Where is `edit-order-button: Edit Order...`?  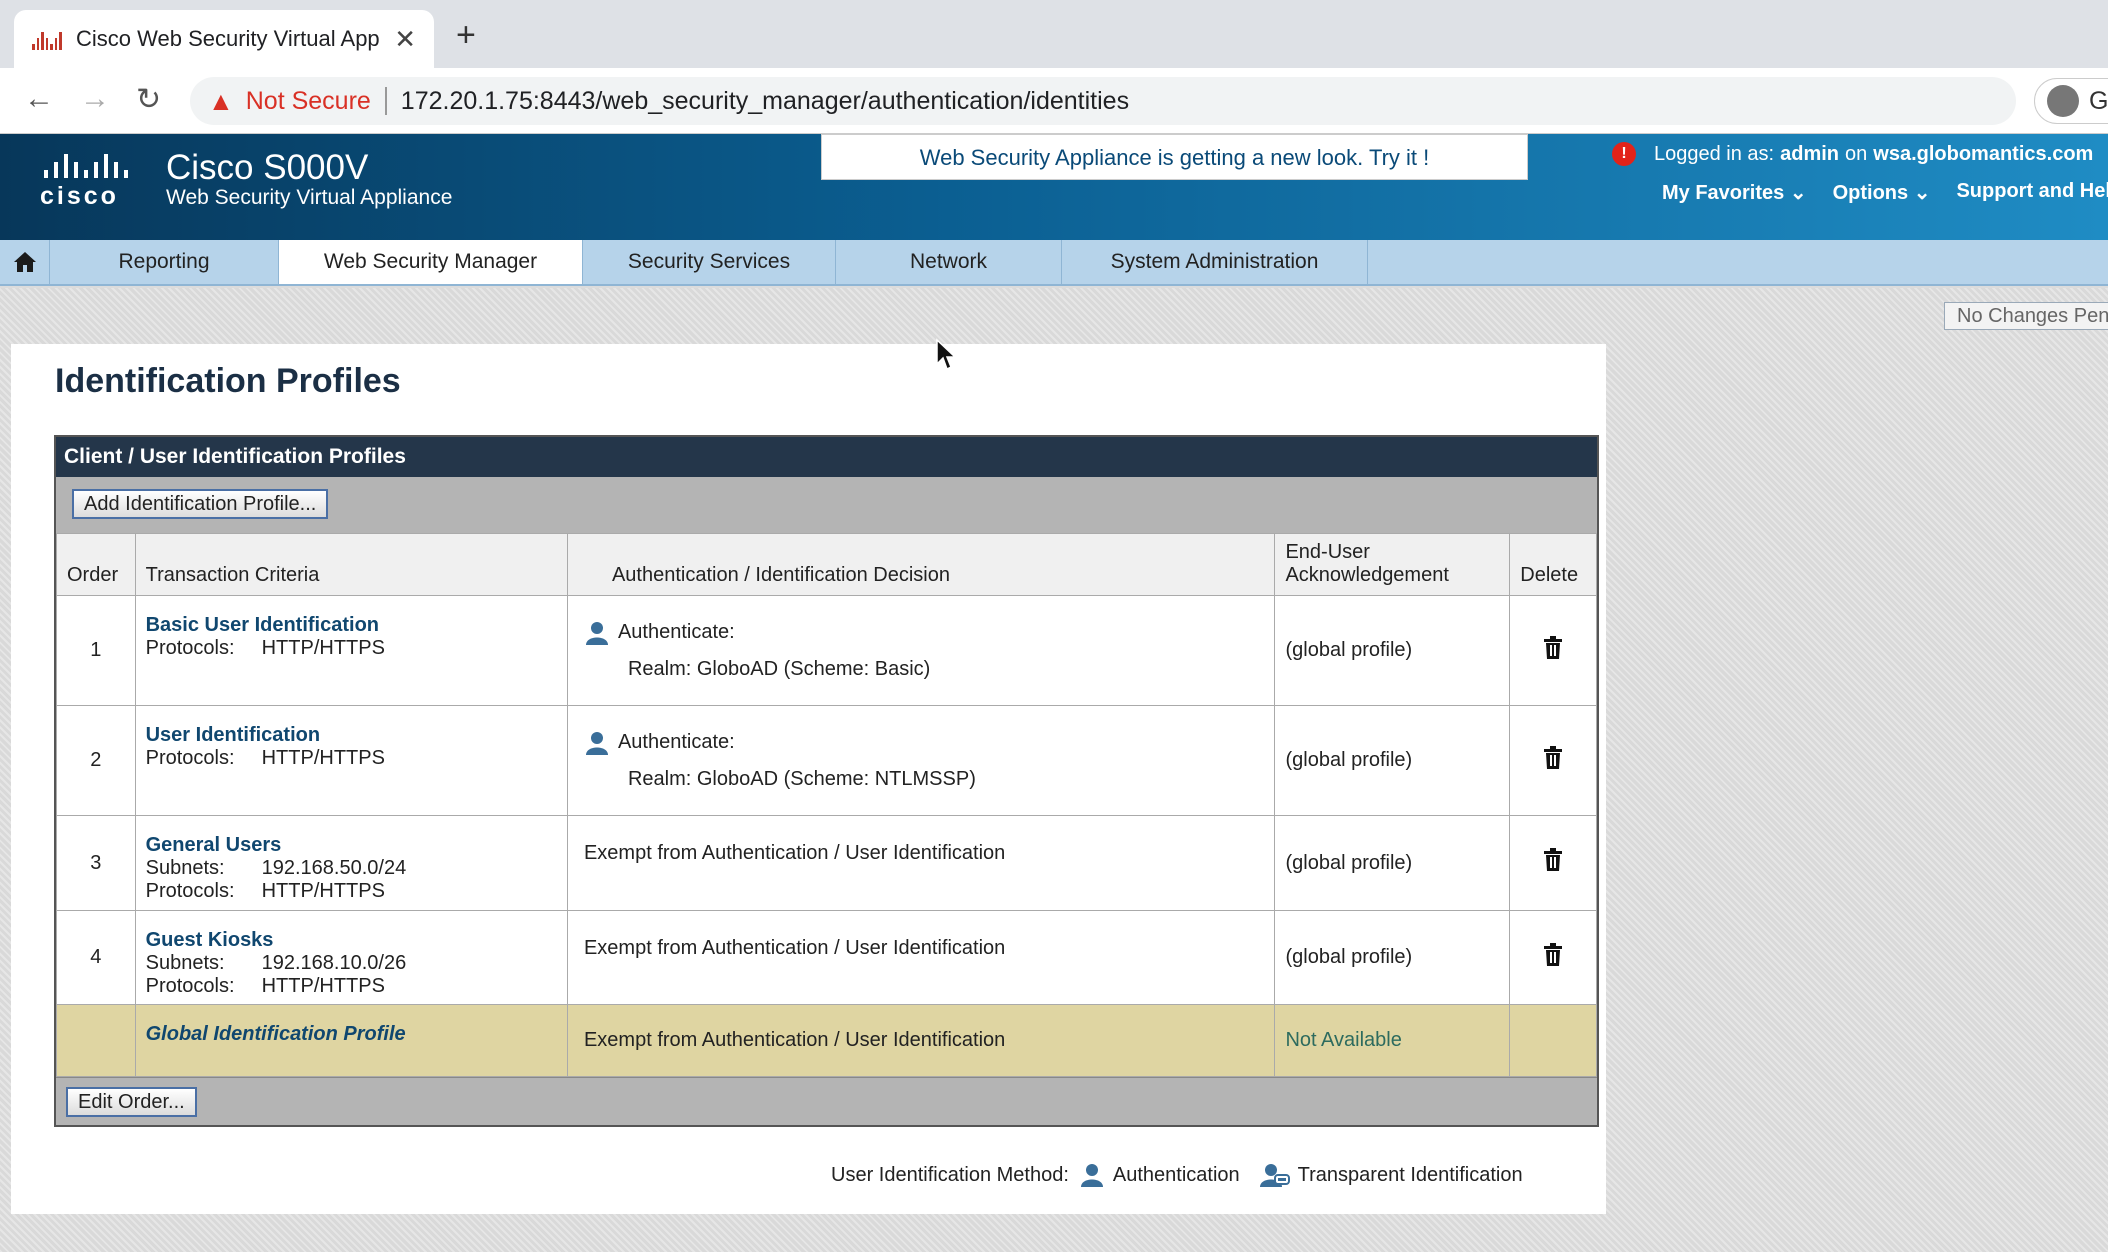
edit-order-button: Edit Order... is located at coordinates (131, 1102).